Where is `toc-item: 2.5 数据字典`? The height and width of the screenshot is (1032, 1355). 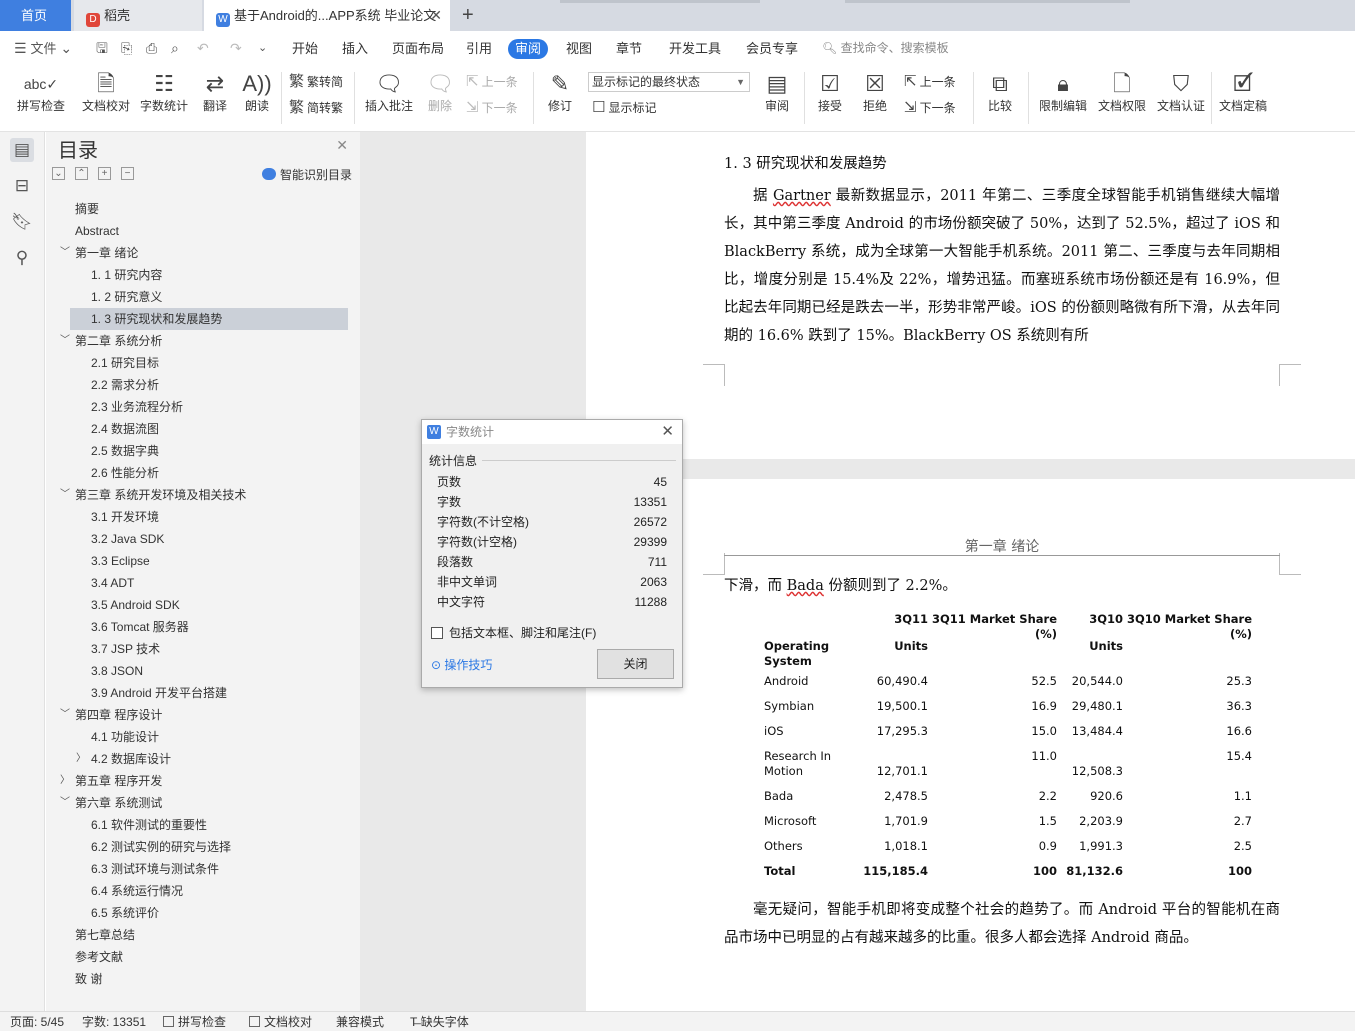 toc-item: 2.5 数据字典 is located at coordinates (203, 451).